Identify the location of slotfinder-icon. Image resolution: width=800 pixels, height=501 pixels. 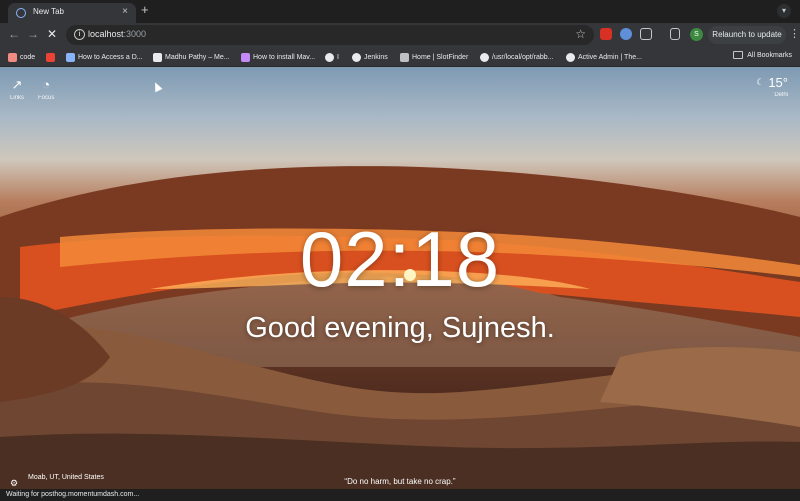
(404, 57).